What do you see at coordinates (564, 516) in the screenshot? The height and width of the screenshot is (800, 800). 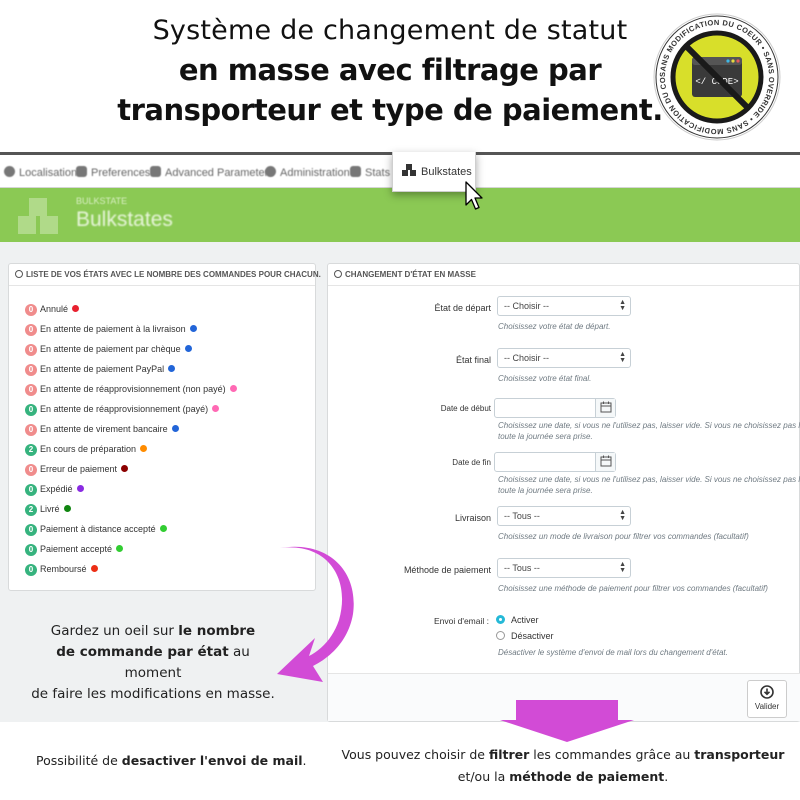 I see `livraison-select: -- Tous -- ▲ ▼` at bounding box center [564, 516].